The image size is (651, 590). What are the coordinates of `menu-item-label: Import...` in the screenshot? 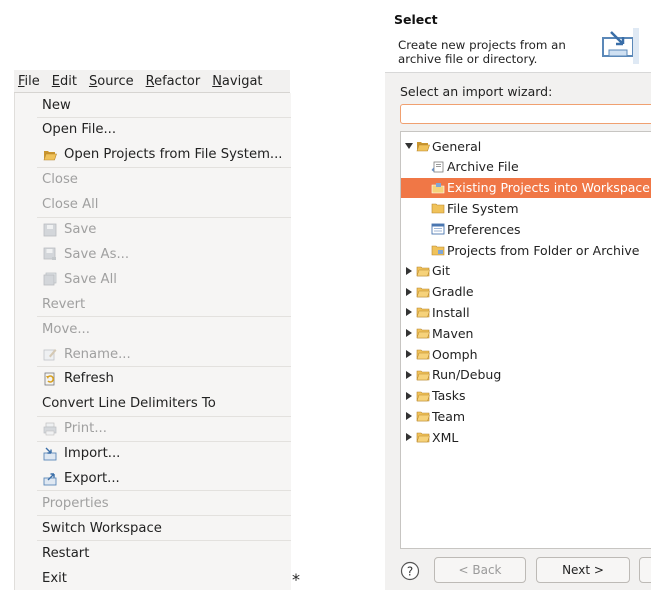 It's located at (92, 454).